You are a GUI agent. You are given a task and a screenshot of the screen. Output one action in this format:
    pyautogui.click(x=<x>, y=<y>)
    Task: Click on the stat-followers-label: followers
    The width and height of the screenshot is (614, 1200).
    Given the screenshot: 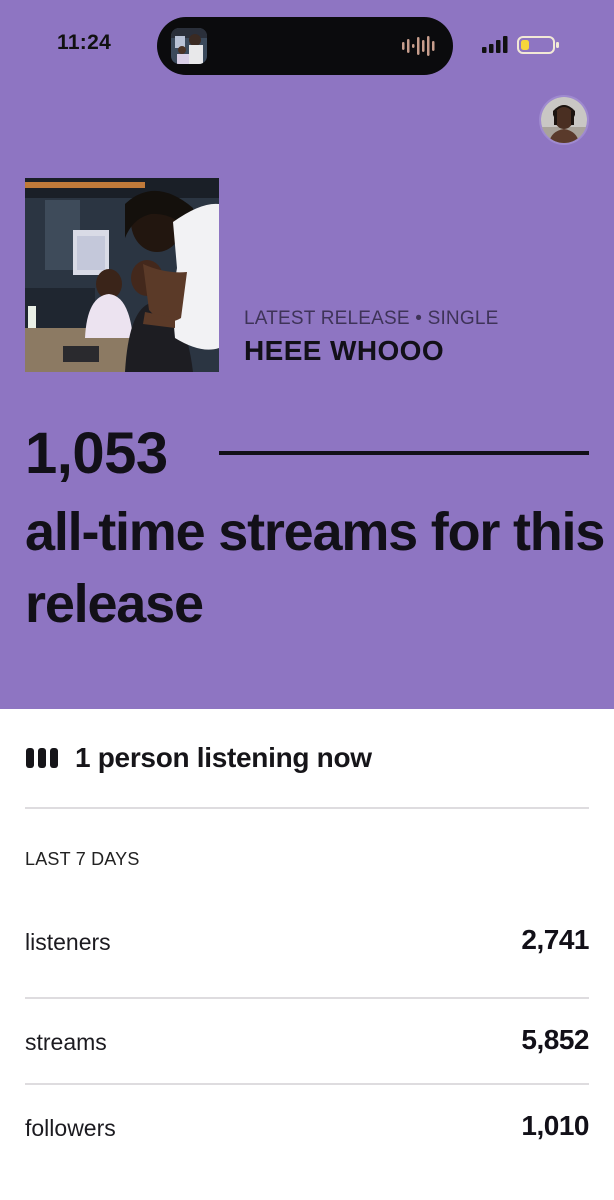 What is the action you would take?
    pyautogui.click(x=70, y=1128)
    